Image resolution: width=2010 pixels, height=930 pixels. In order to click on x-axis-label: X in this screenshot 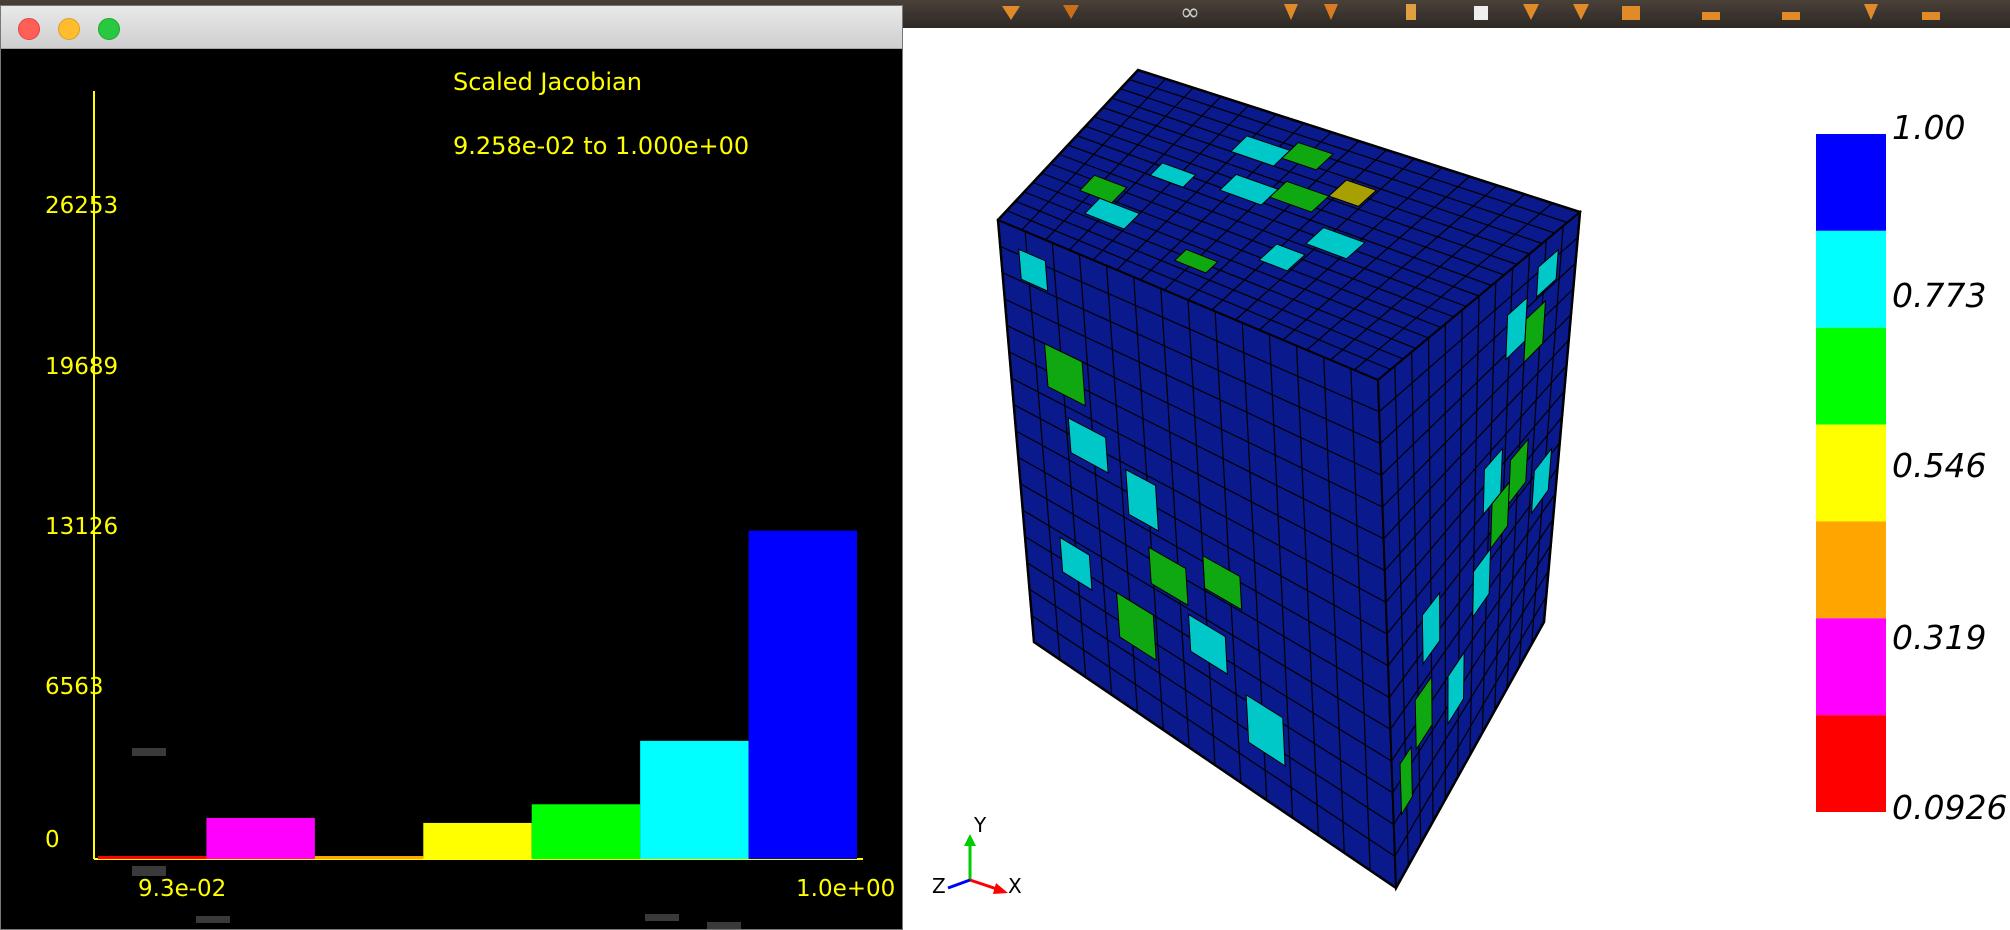, I will do `click(1015, 886)`.